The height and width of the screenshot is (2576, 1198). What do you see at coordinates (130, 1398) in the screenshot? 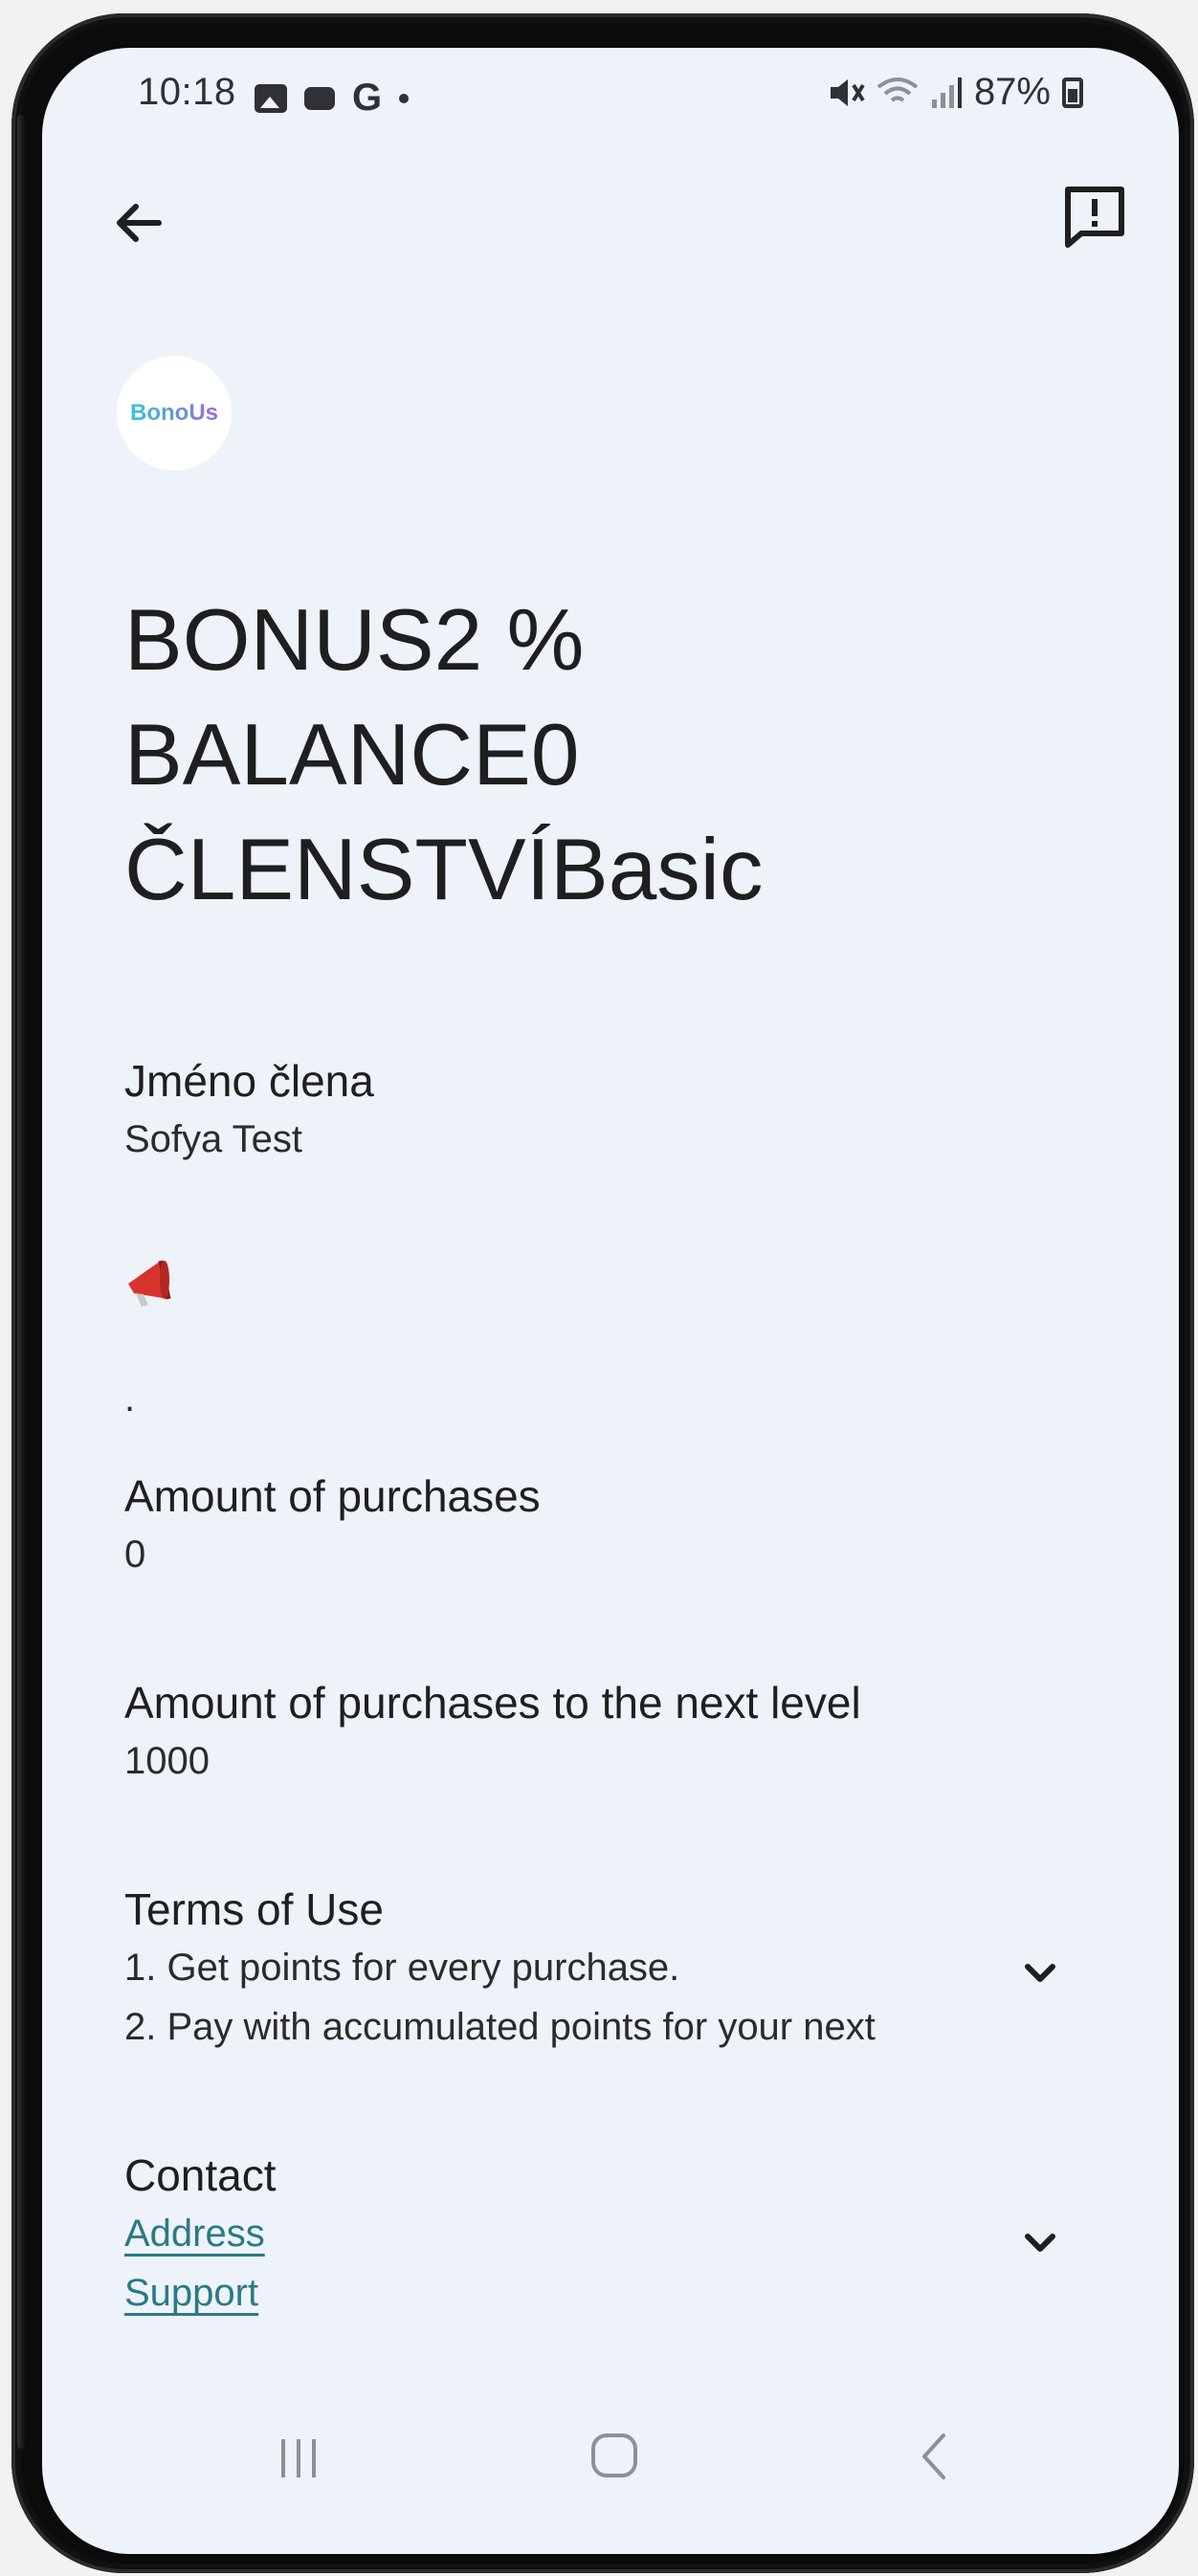
I see `announcement-value: .` at bounding box center [130, 1398].